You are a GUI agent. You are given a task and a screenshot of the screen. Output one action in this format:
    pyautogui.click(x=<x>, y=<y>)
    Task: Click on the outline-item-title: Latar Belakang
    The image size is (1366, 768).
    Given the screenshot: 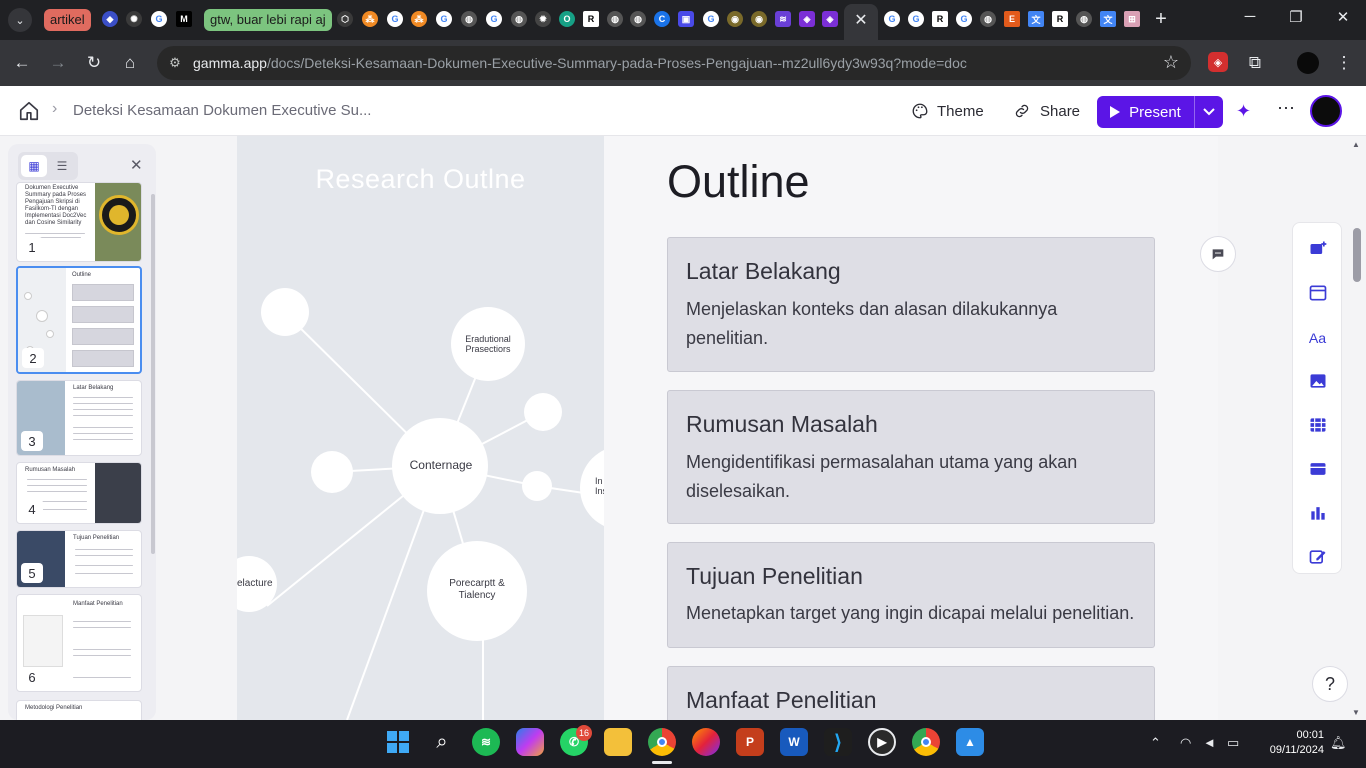 What is the action you would take?
    pyautogui.click(x=763, y=271)
    